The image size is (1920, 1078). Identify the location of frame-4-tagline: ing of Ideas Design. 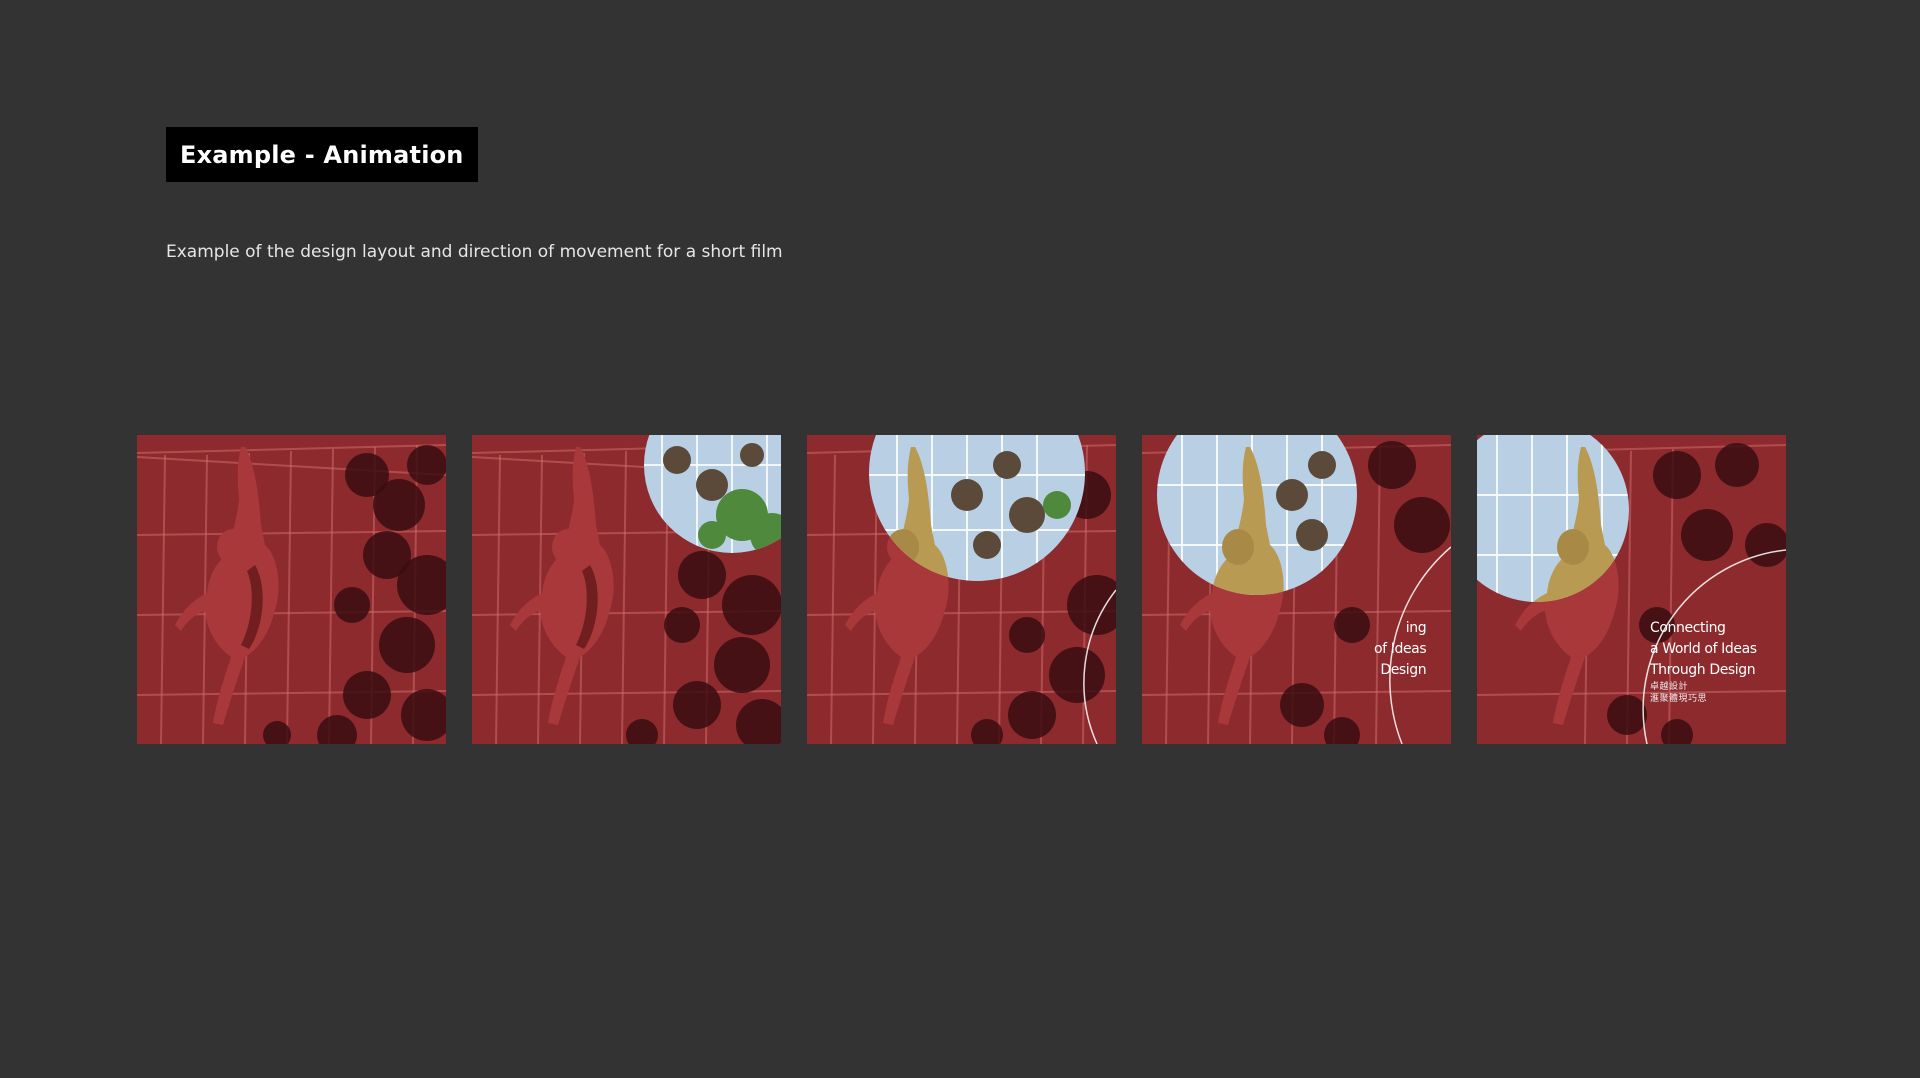
(1400, 649).